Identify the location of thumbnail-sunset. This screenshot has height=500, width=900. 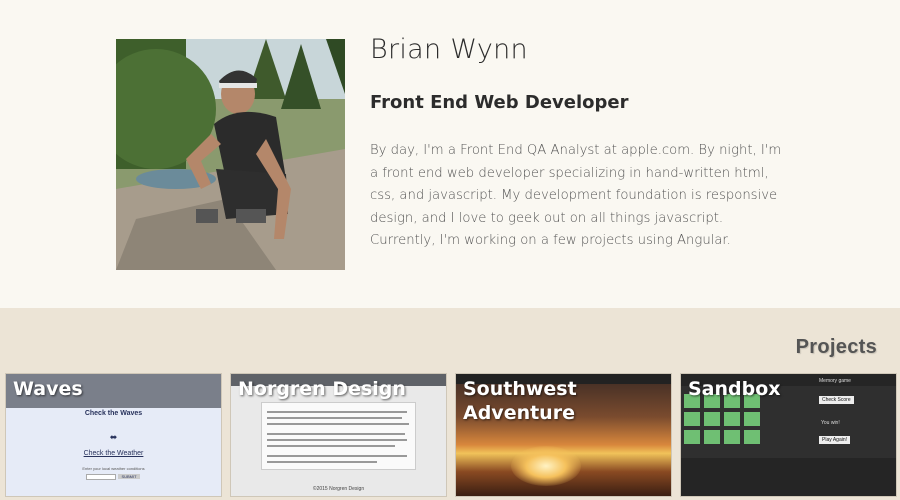
(546, 466).